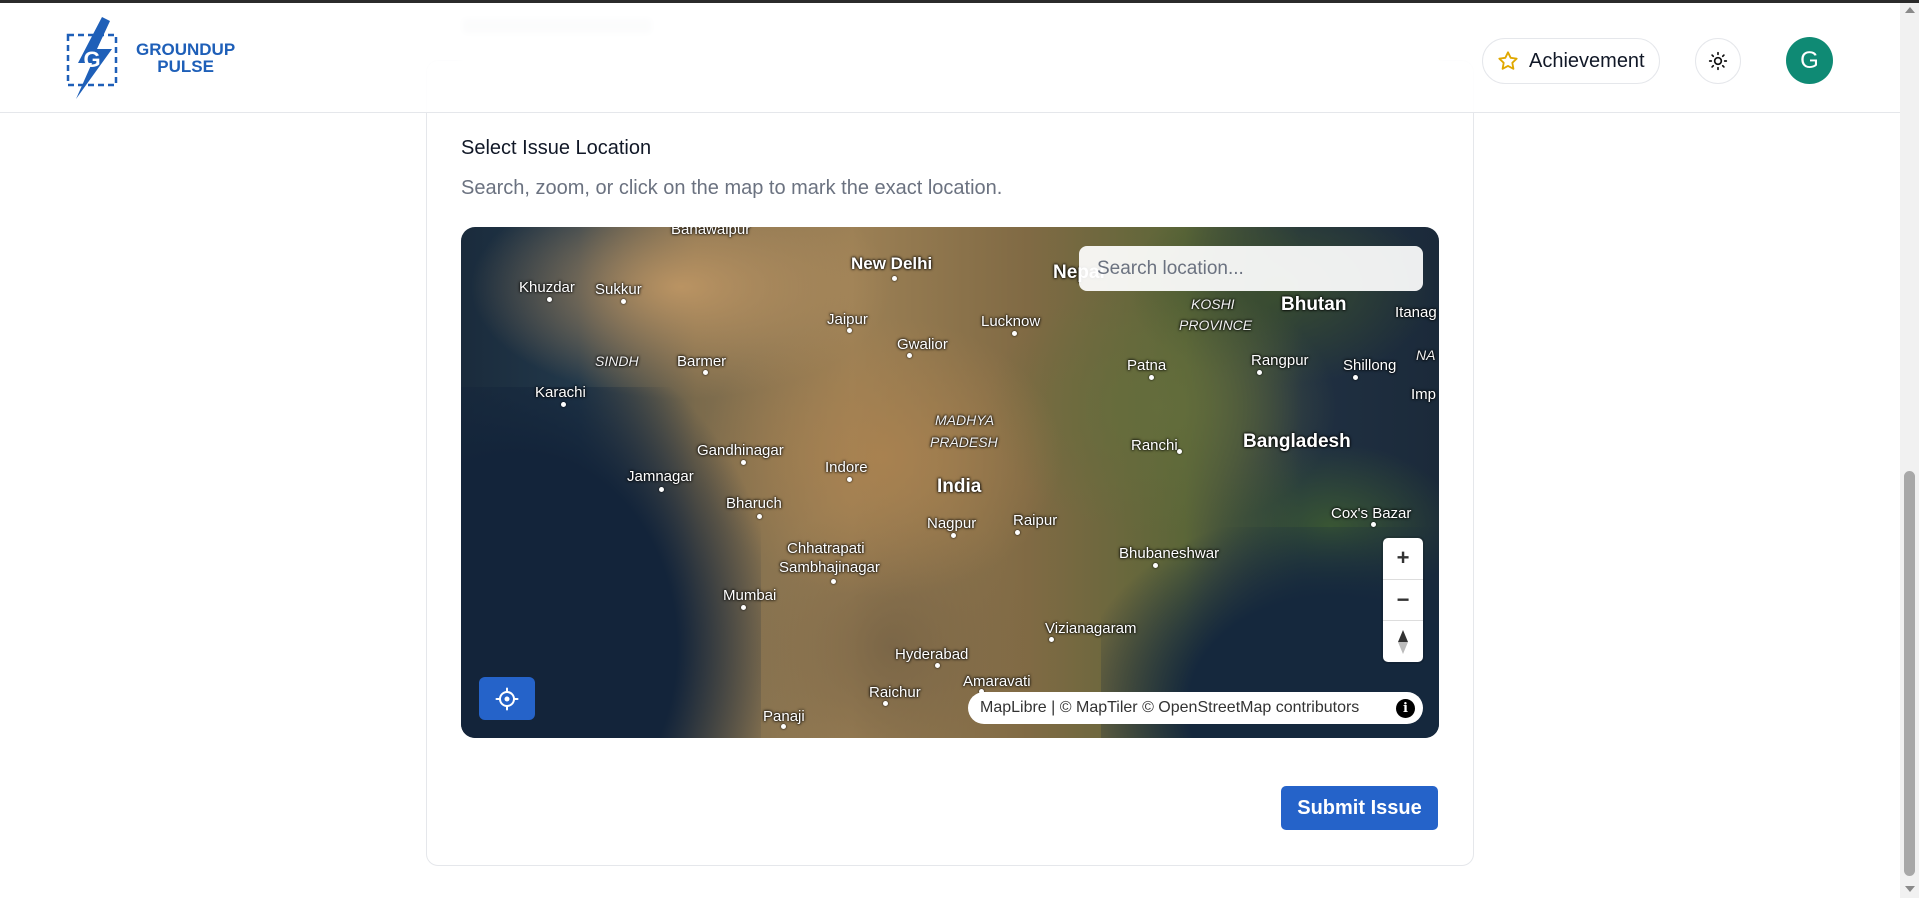  Describe the element at coordinates (932, 654) in the screenshot. I see `map-label: Hyderabad` at that location.